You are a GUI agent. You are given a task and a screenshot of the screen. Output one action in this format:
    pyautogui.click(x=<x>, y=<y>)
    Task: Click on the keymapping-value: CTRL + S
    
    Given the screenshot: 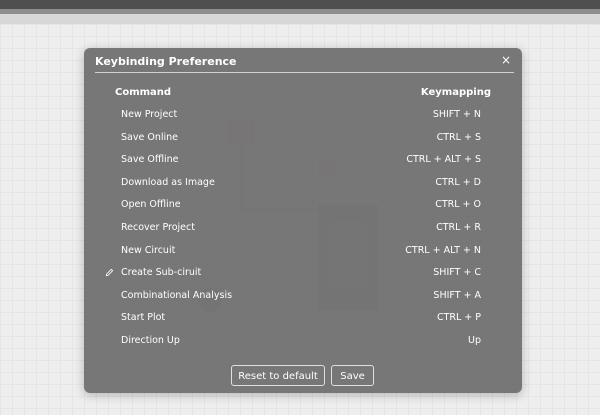 What is the action you would take?
    pyautogui.click(x=459, y=137)
    